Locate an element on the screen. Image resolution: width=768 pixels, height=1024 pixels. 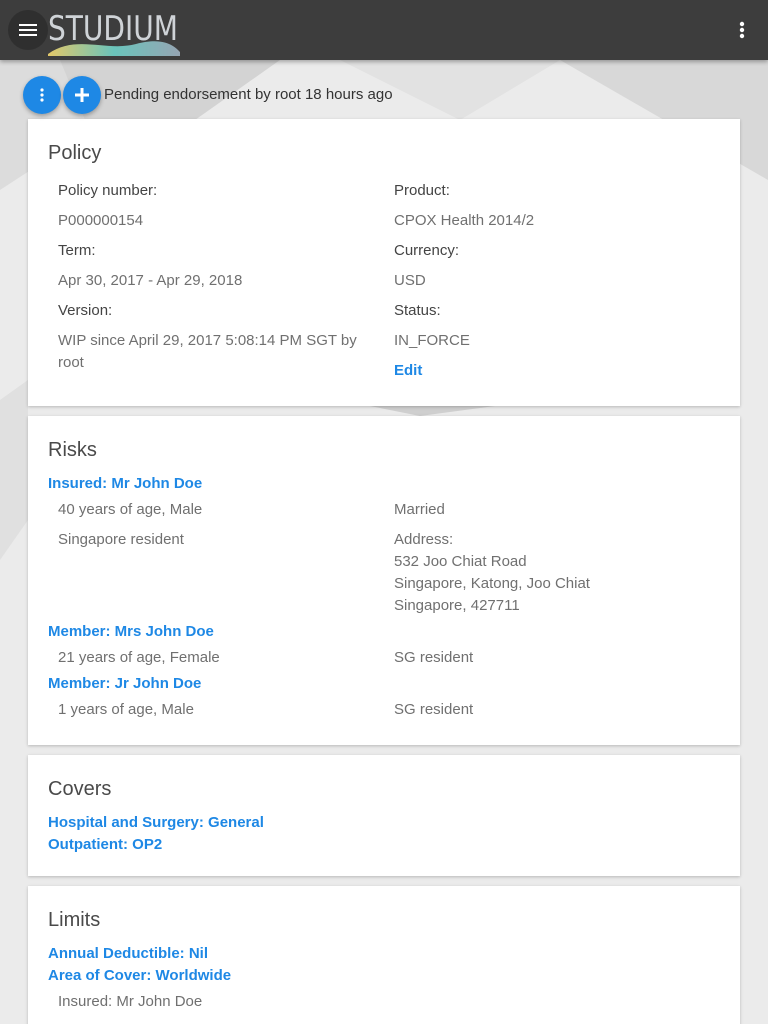
member-age: 21 years of age, Female is located at coordinates (139, 657).